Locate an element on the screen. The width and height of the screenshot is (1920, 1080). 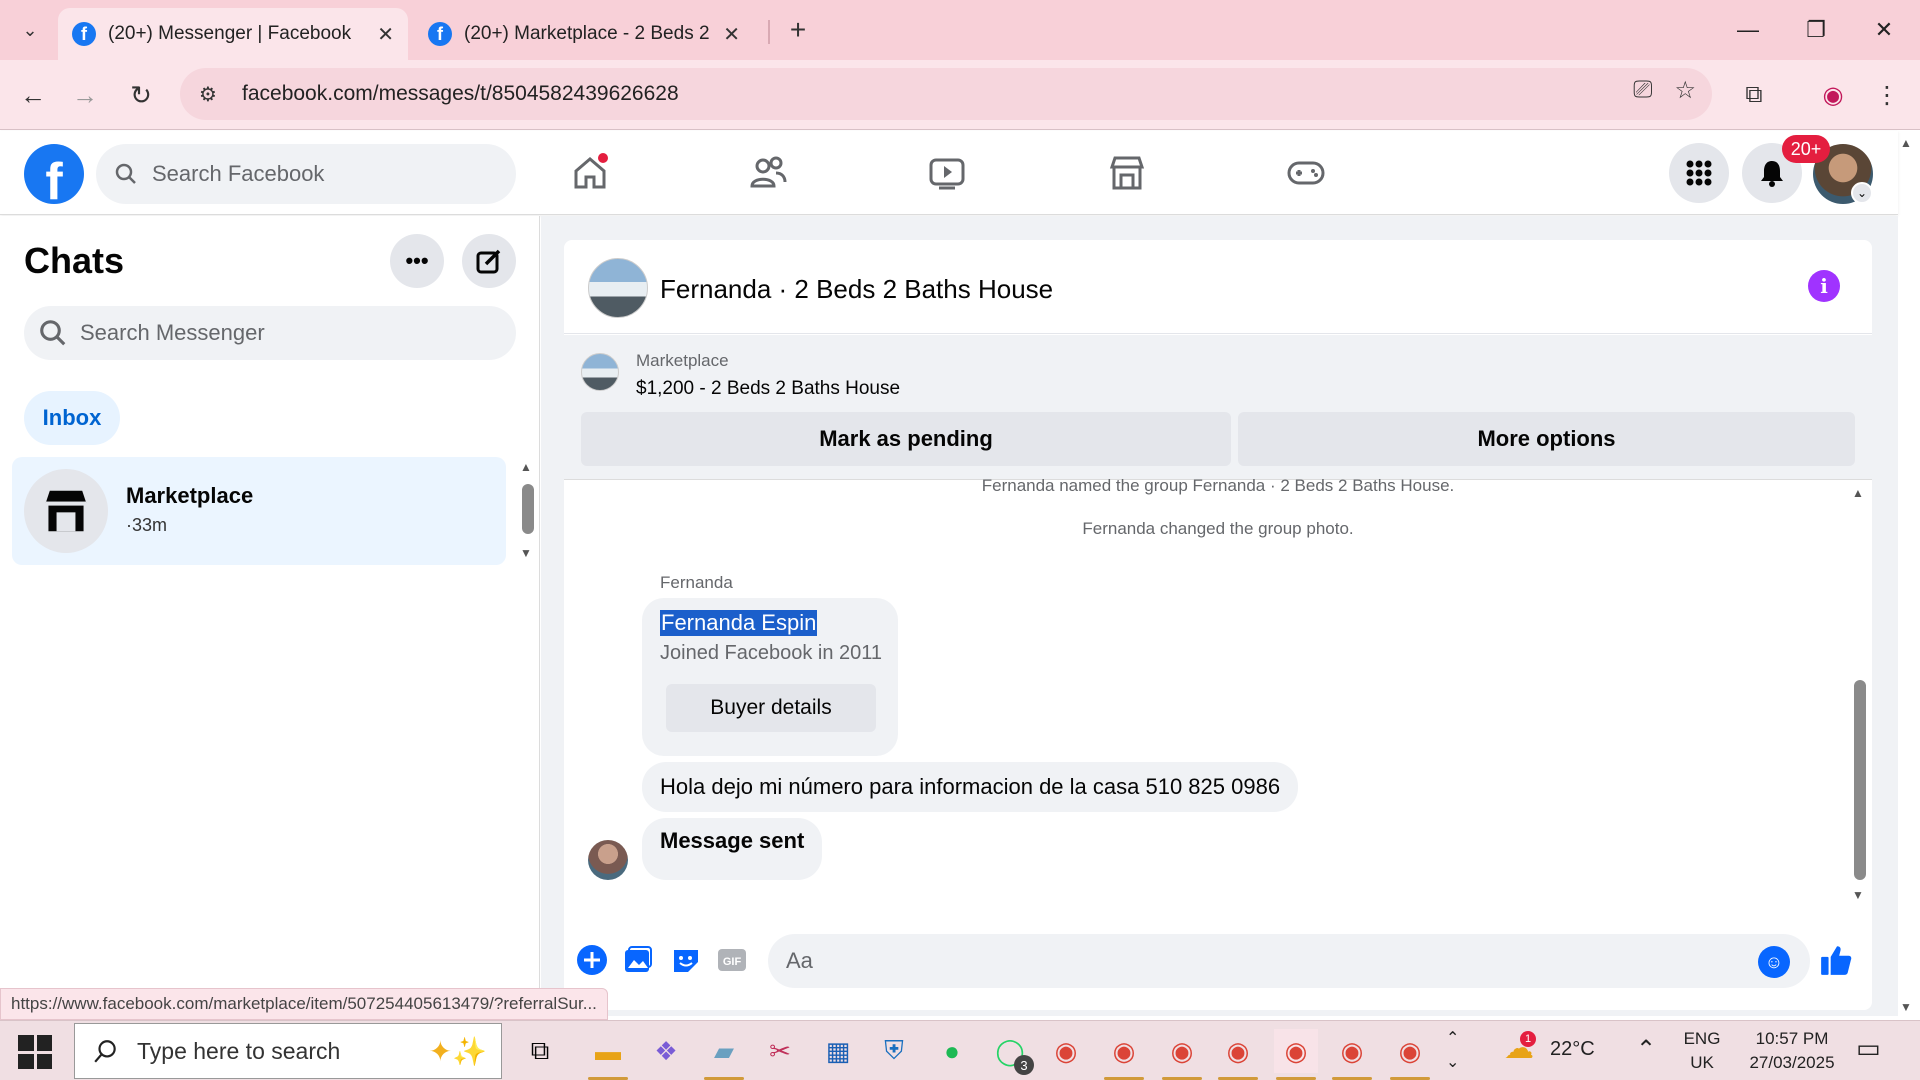
page-scroll-up-icon: ▲ is located at coordinates (1906, 143).